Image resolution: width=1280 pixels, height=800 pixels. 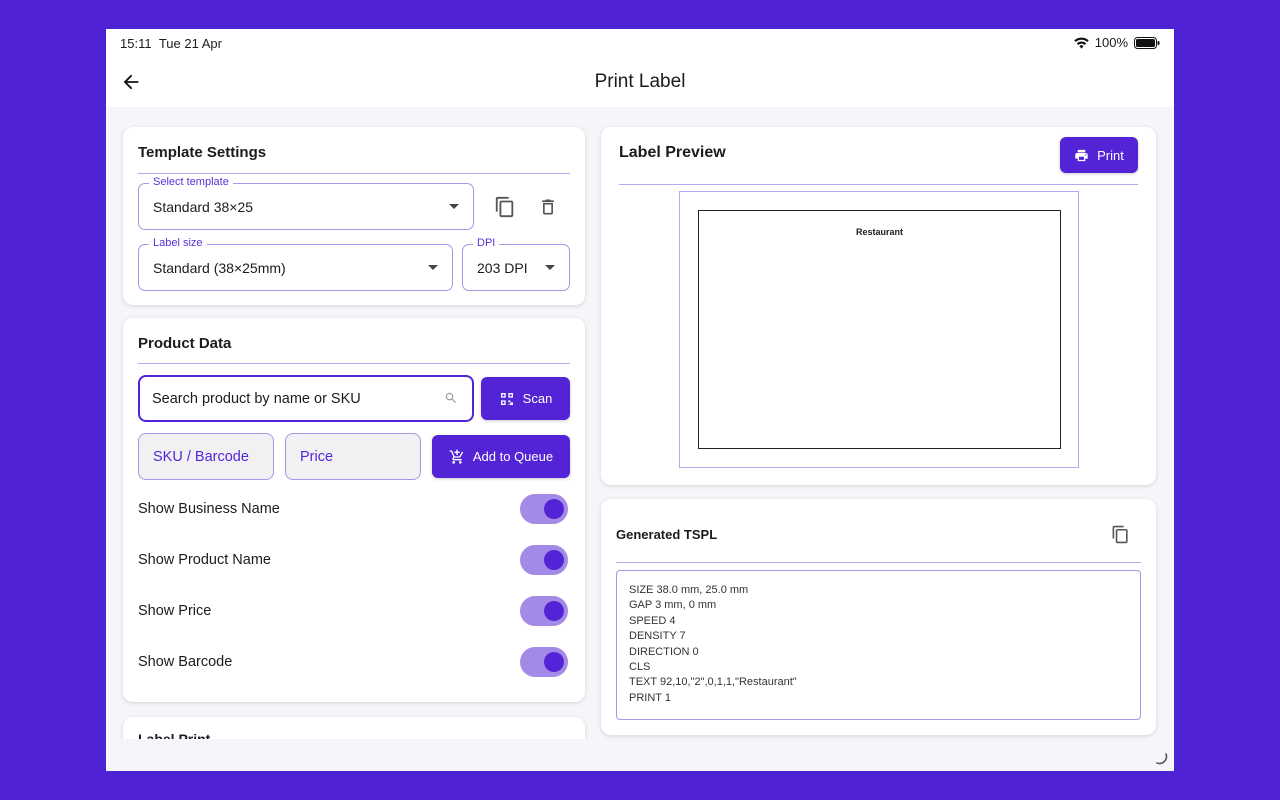 What do you see at coordinates (1147, 42) in the screenshot?
I see `battery-icon` at bounding box center [1147, 42].